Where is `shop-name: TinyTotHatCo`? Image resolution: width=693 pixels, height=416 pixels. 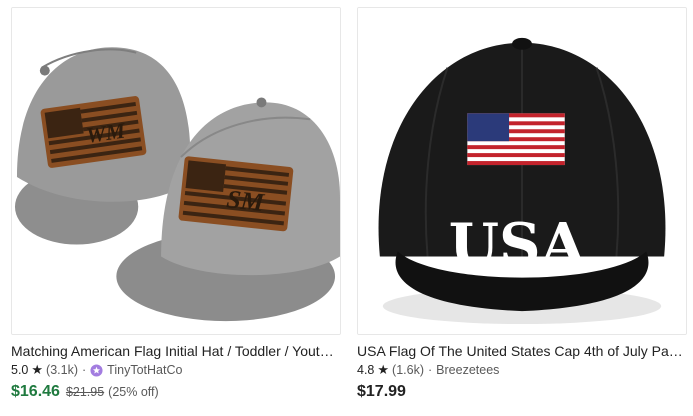
shop-name: TinyTotHatCo is located at coordinates (144, 370).